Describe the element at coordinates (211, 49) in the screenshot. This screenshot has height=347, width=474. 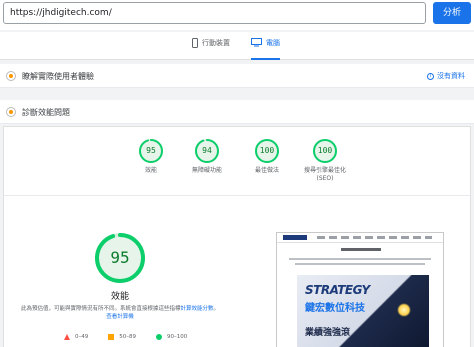
I see `tab-mobile: 行動裝置` at that location.